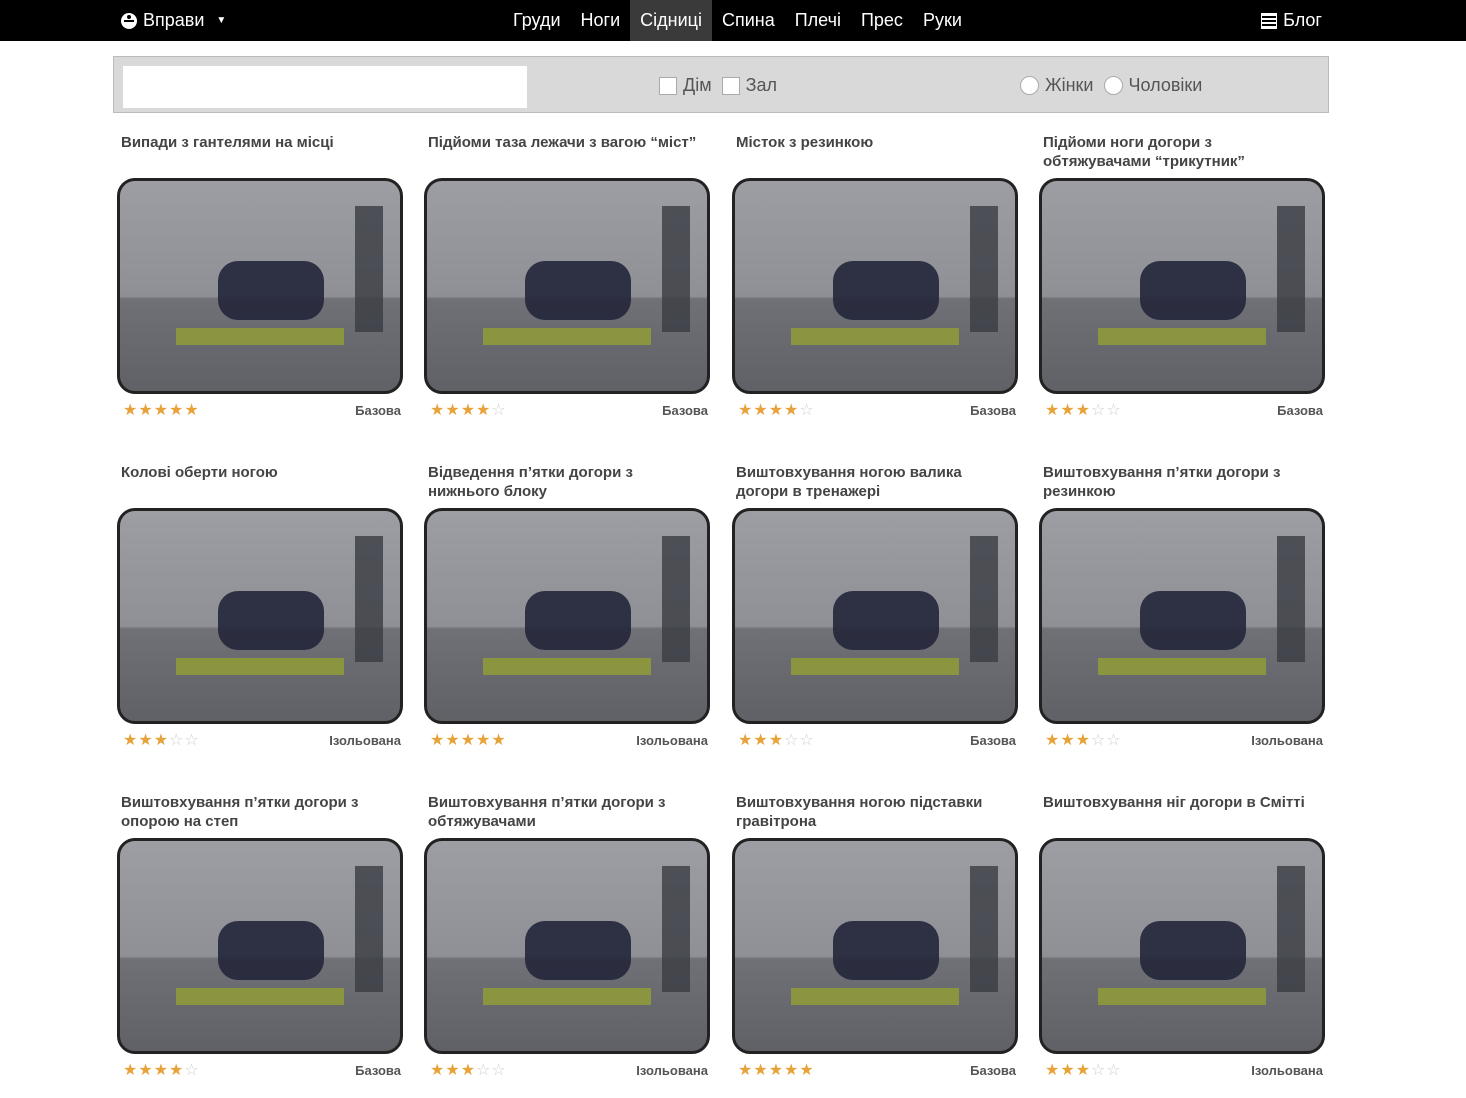 The width and height of the screenshot is (1466, 1098). Describe the element at coordinates (730, 85) in the screenshot. I see `gym-checkbox` at that location.